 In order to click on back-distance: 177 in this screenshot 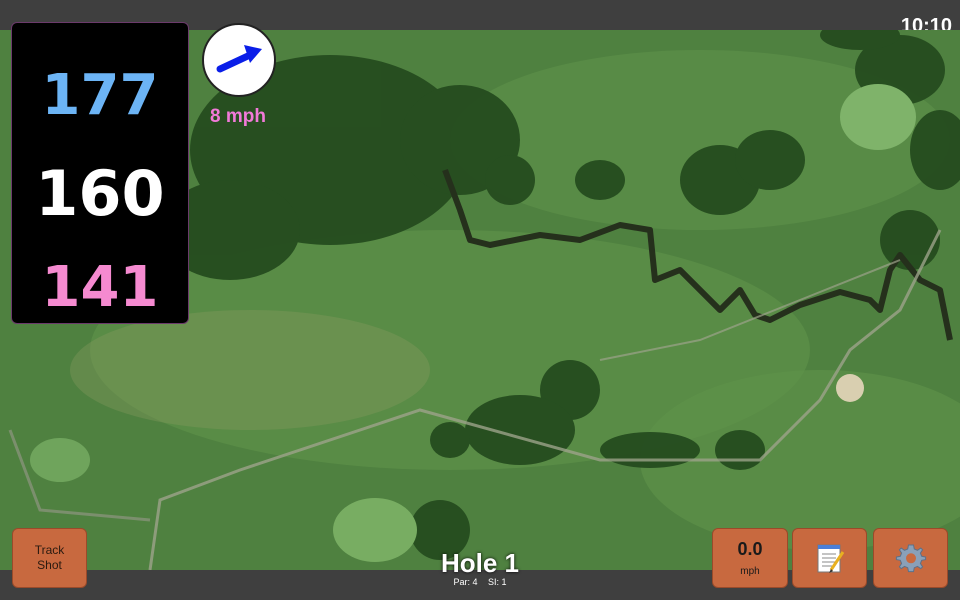, I will do `click(100, 95)`.